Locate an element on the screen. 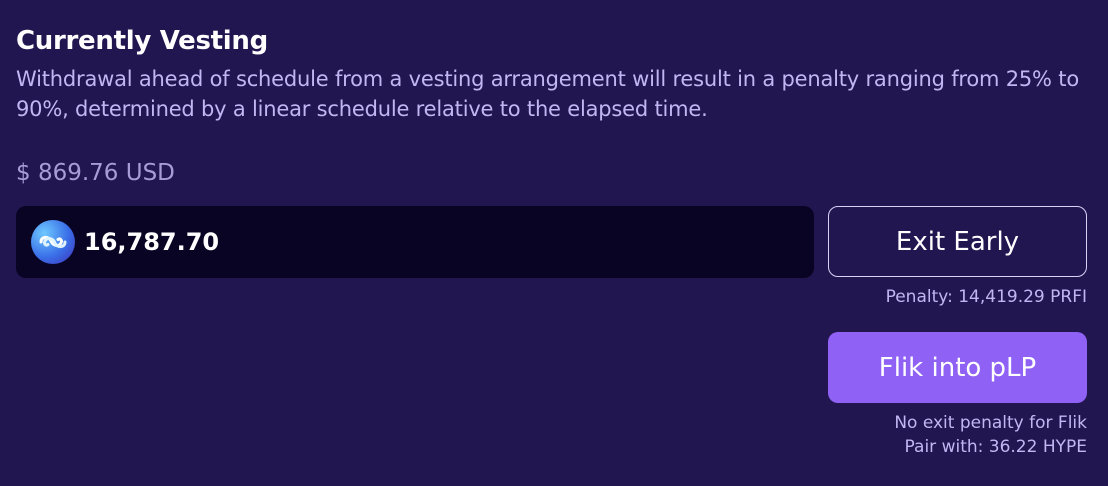 This screenshot has height=486, width=1108. vesting-balance-field: 16,787.70 is located at coordinates (415, 242).